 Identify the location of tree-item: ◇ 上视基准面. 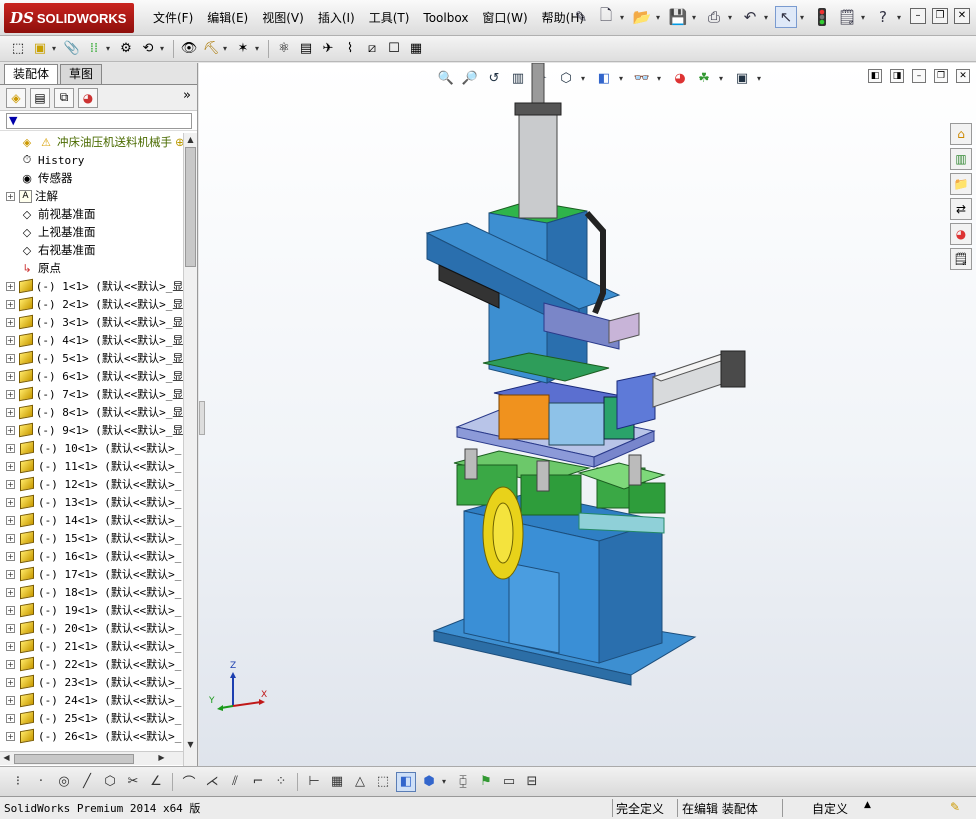
(91, 232).